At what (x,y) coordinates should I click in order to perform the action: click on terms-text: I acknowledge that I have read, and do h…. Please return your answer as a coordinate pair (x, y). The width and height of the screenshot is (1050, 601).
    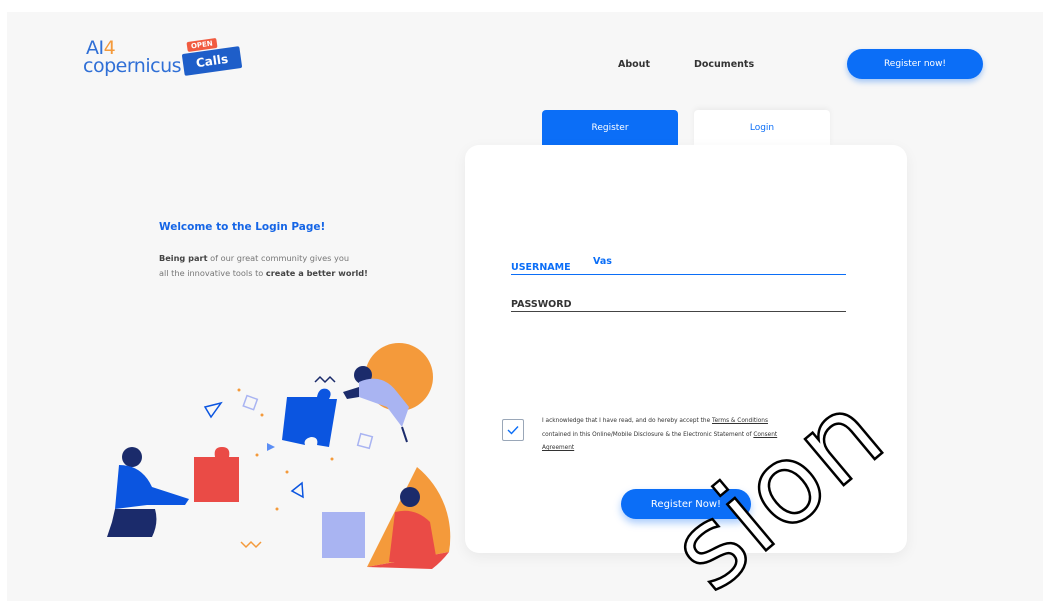
    Looking at the image, I should click on (660, 434).